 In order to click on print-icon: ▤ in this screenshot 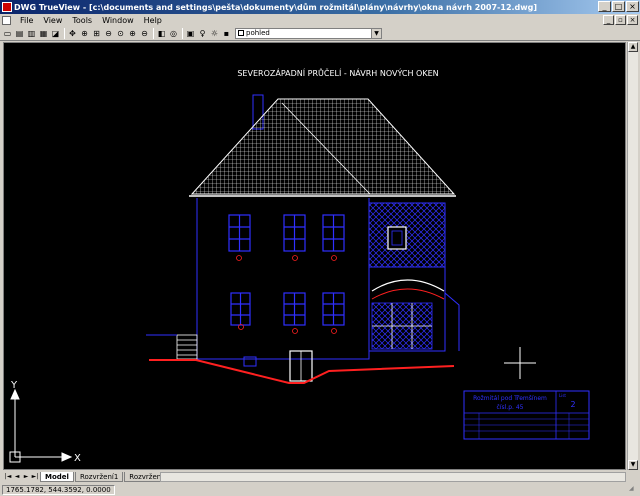, I will do `click(19, 33)`.